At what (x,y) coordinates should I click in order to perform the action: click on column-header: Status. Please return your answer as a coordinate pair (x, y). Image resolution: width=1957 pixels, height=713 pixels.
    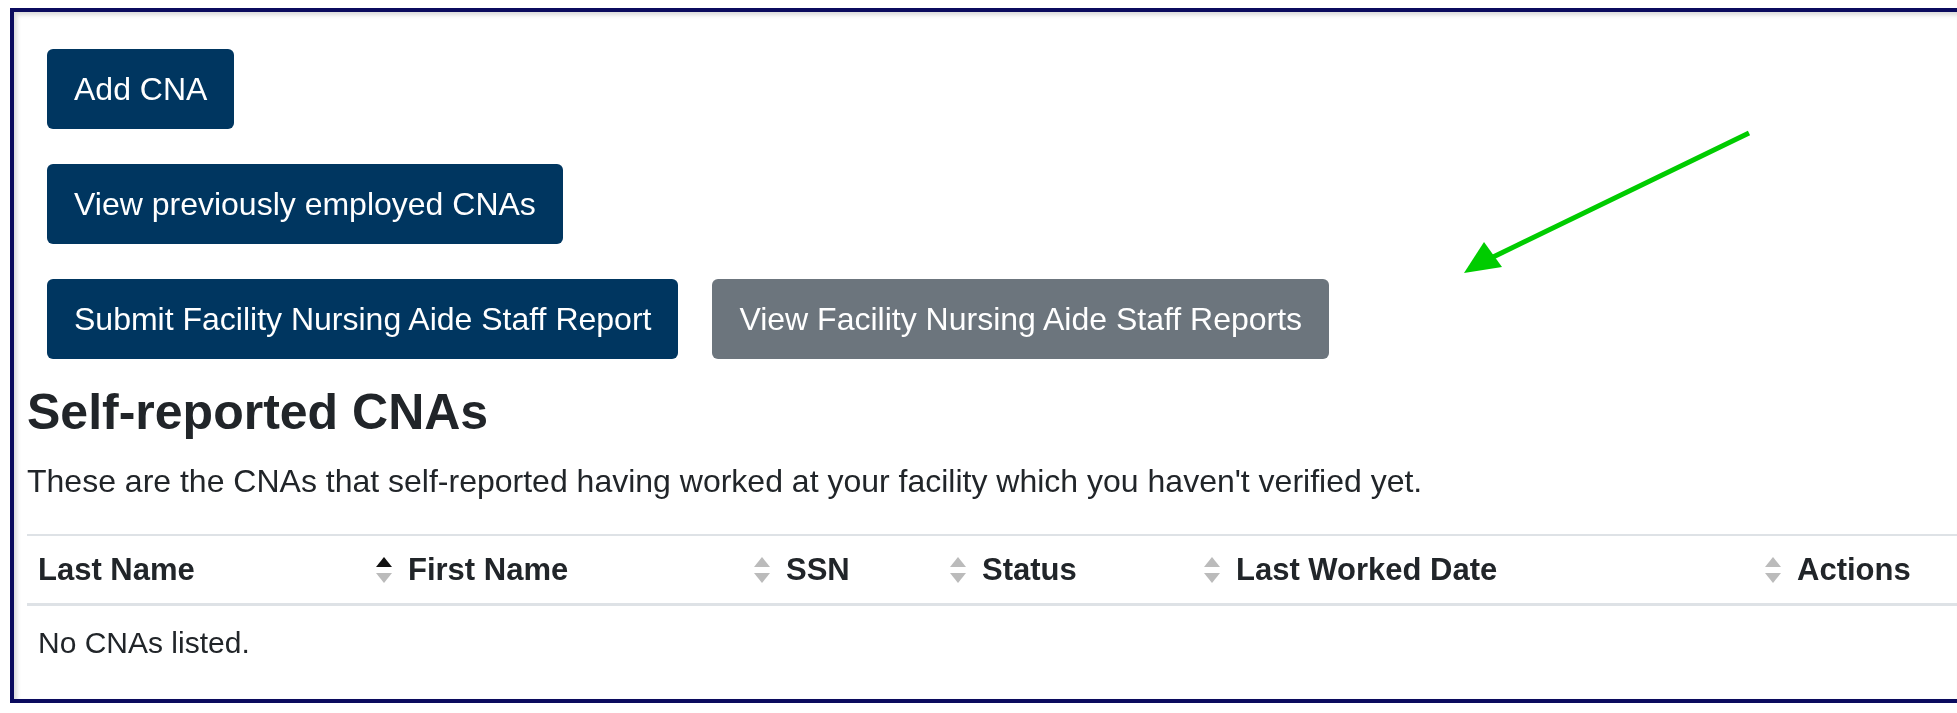
    Looking at the image, I should click on (1098, 570).